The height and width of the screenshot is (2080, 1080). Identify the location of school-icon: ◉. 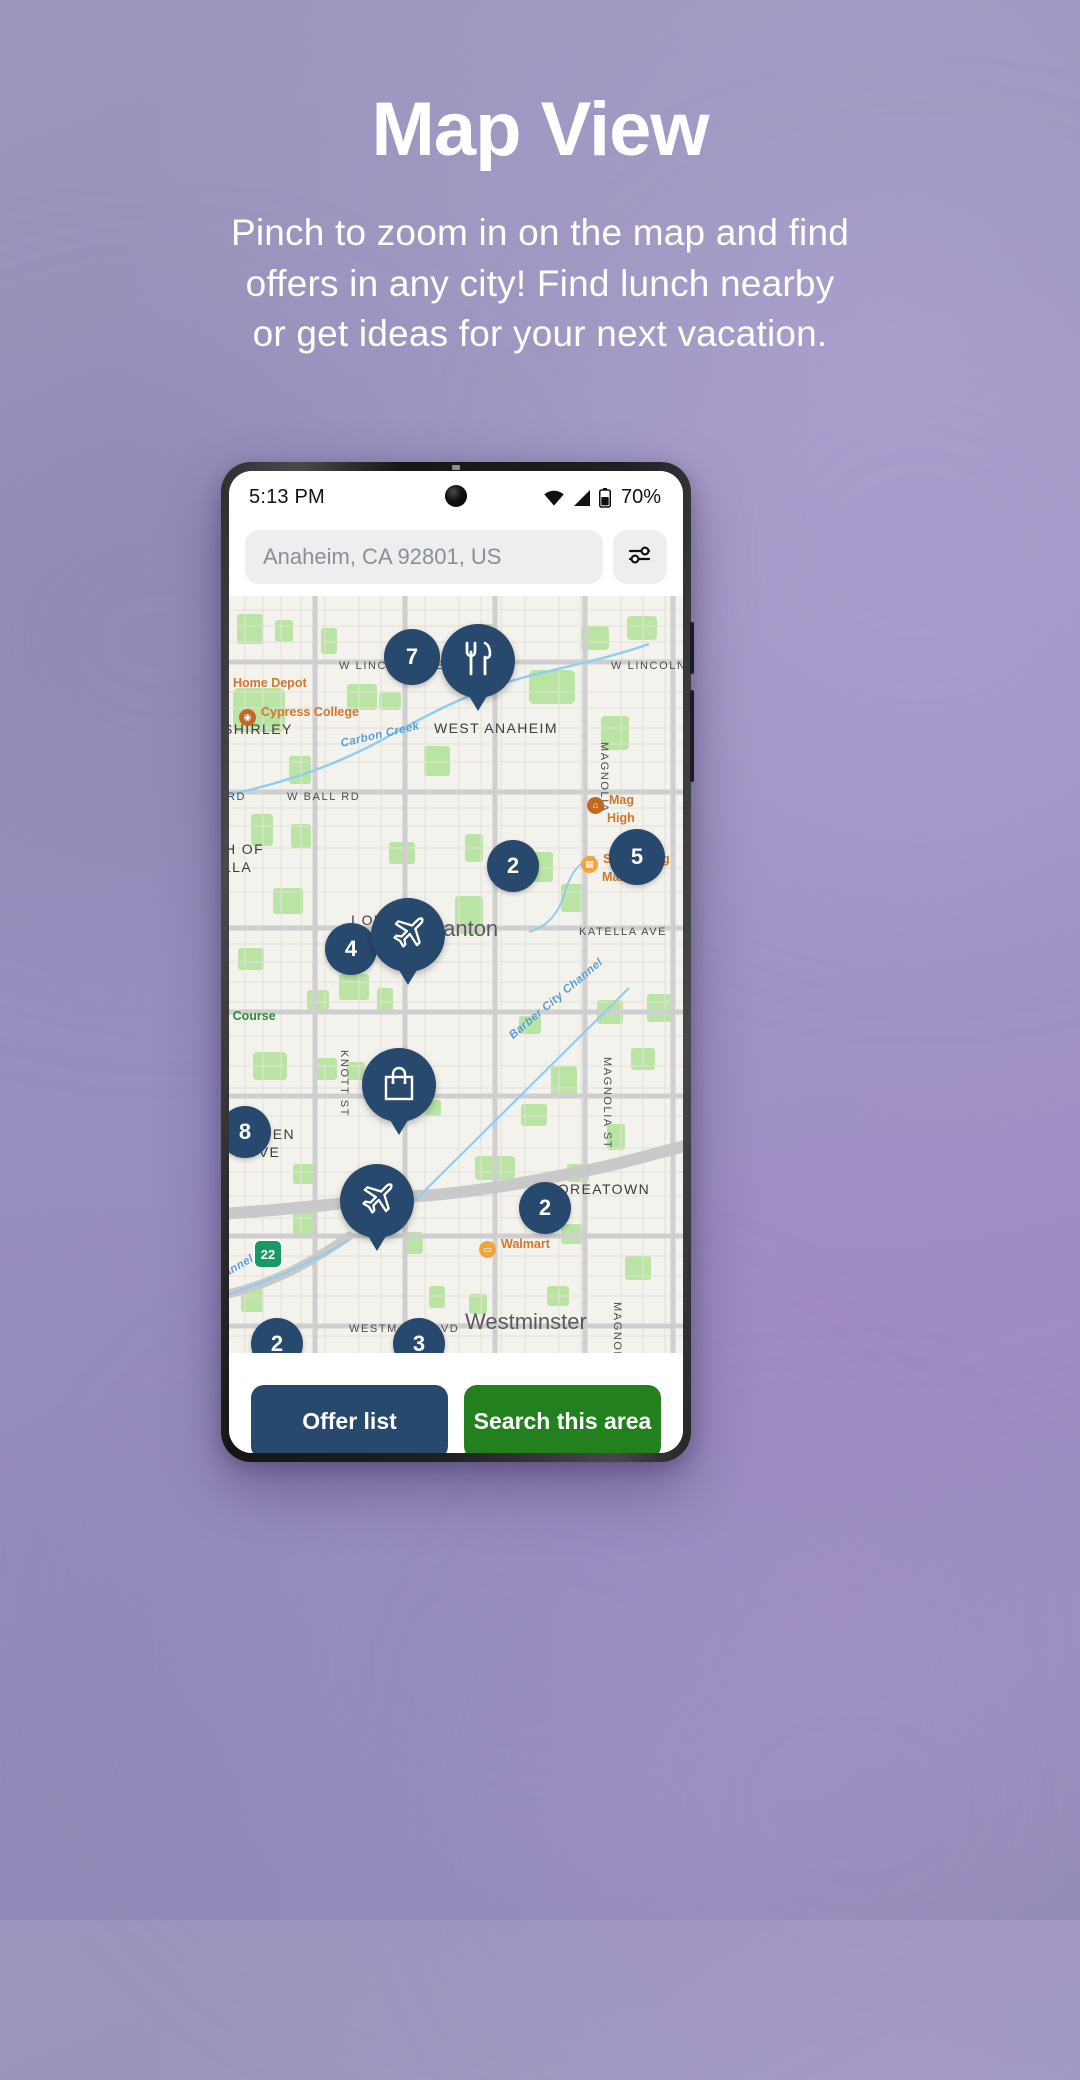
(247, 717).